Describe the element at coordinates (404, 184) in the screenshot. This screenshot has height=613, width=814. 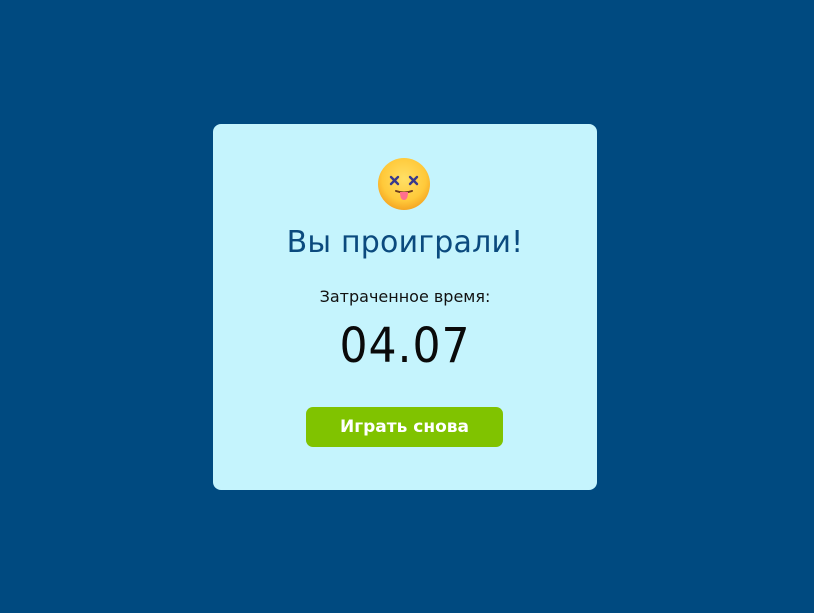
I see `dizzy-face-icon` at that location.